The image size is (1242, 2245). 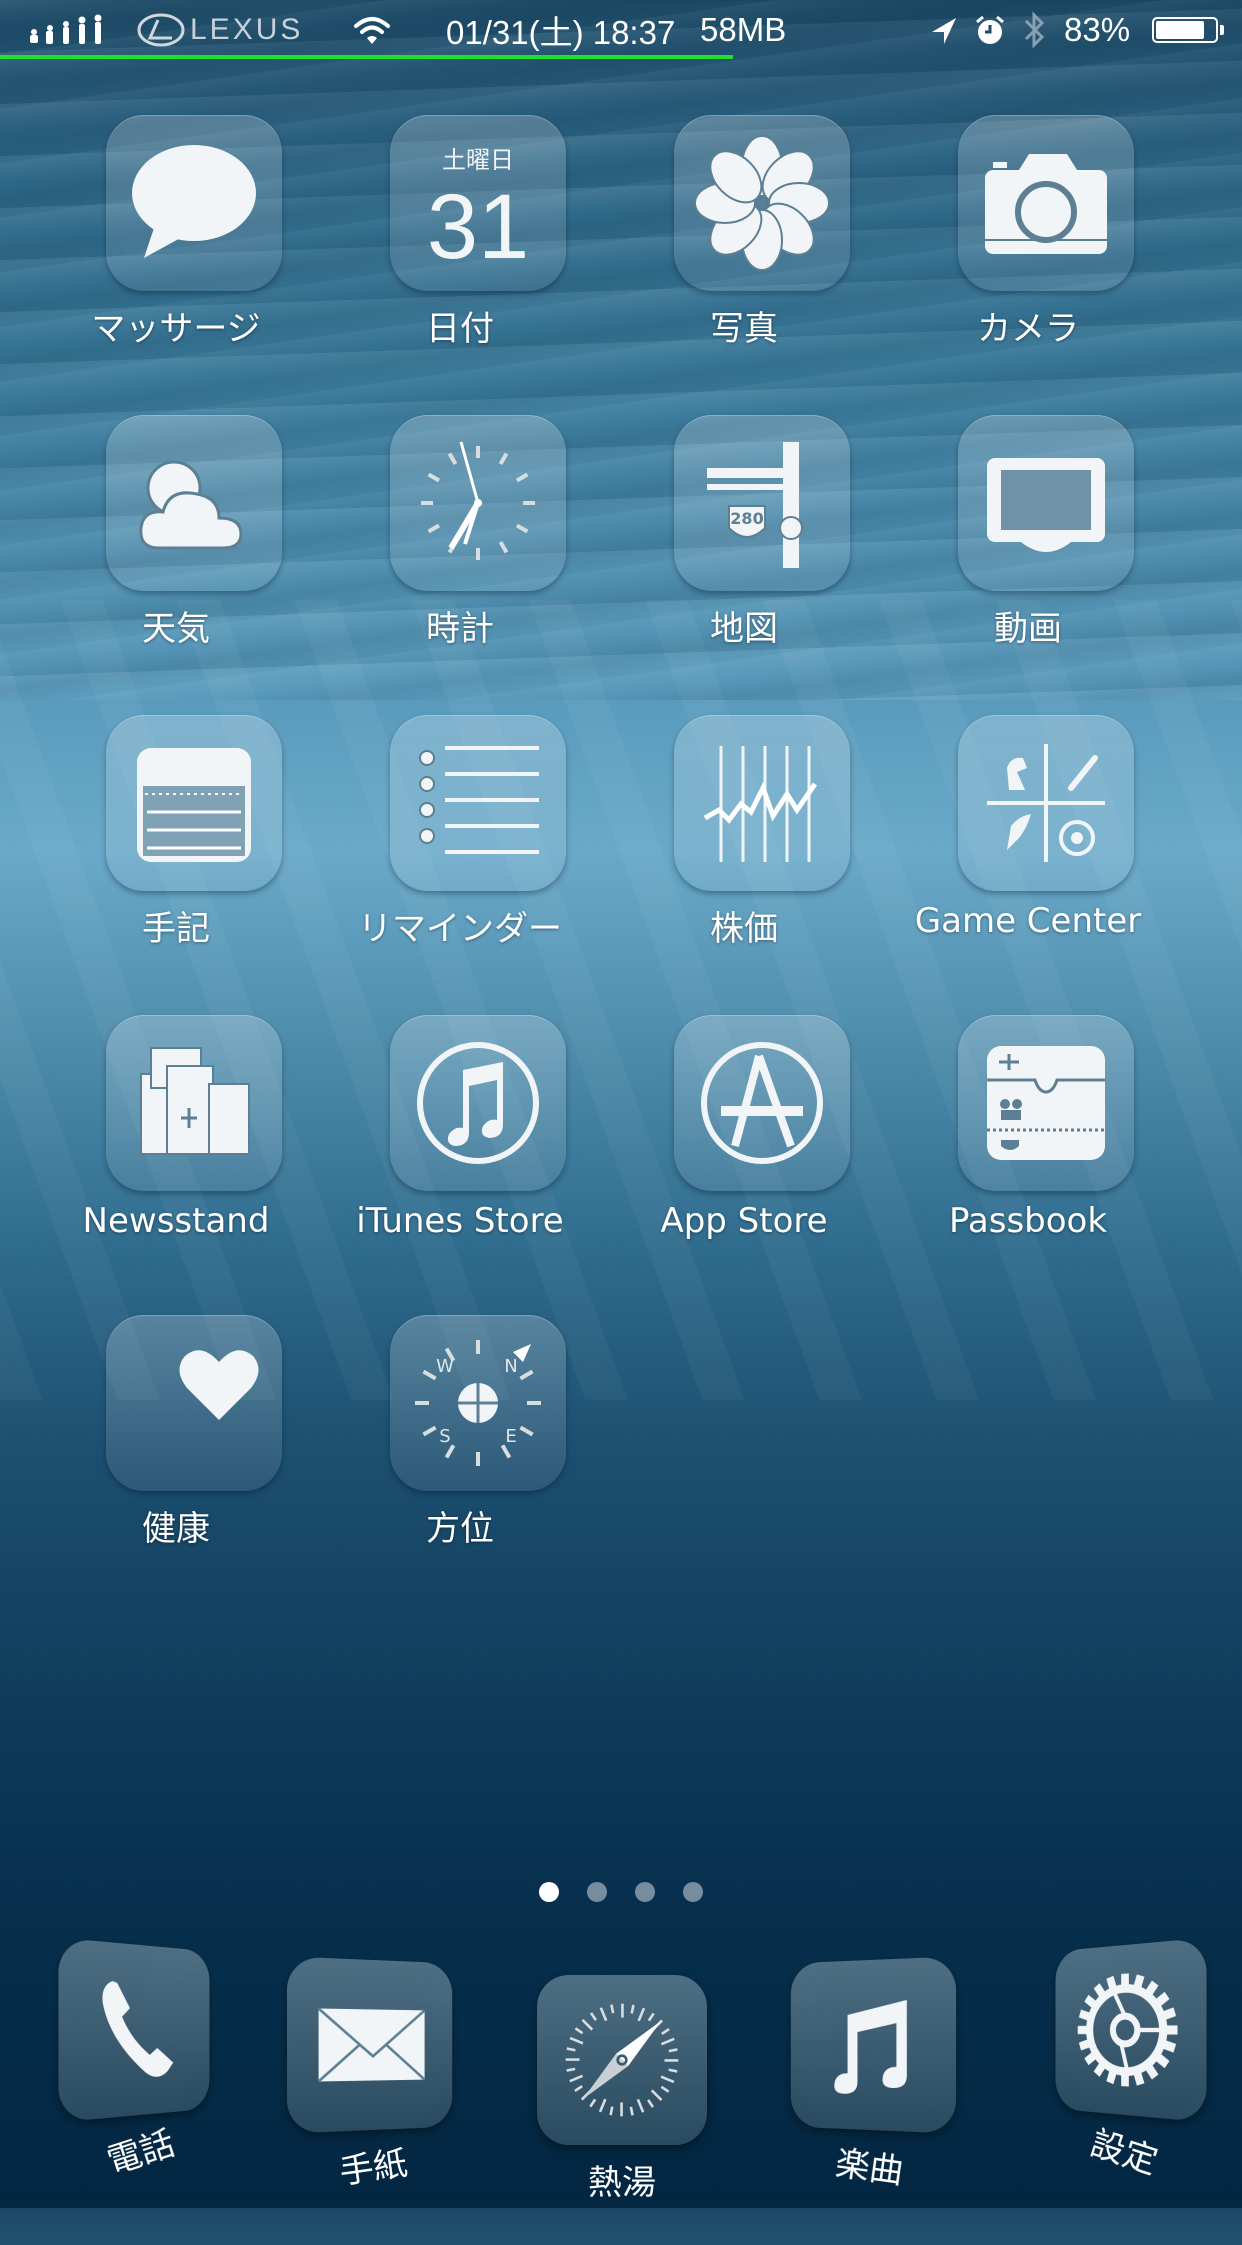 I want to click on app-weather: 天気, so click(x=176, y=550).